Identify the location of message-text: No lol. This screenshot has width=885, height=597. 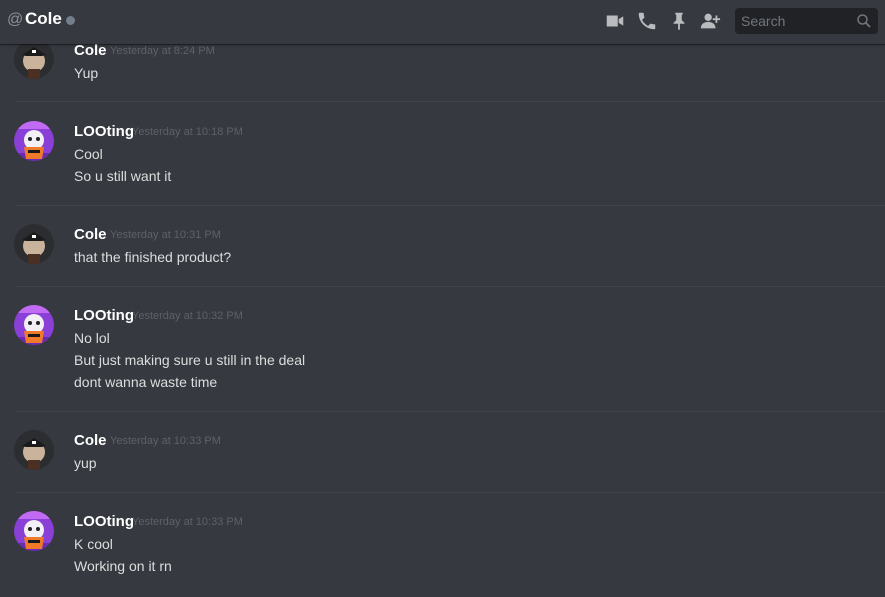
(92, 338).